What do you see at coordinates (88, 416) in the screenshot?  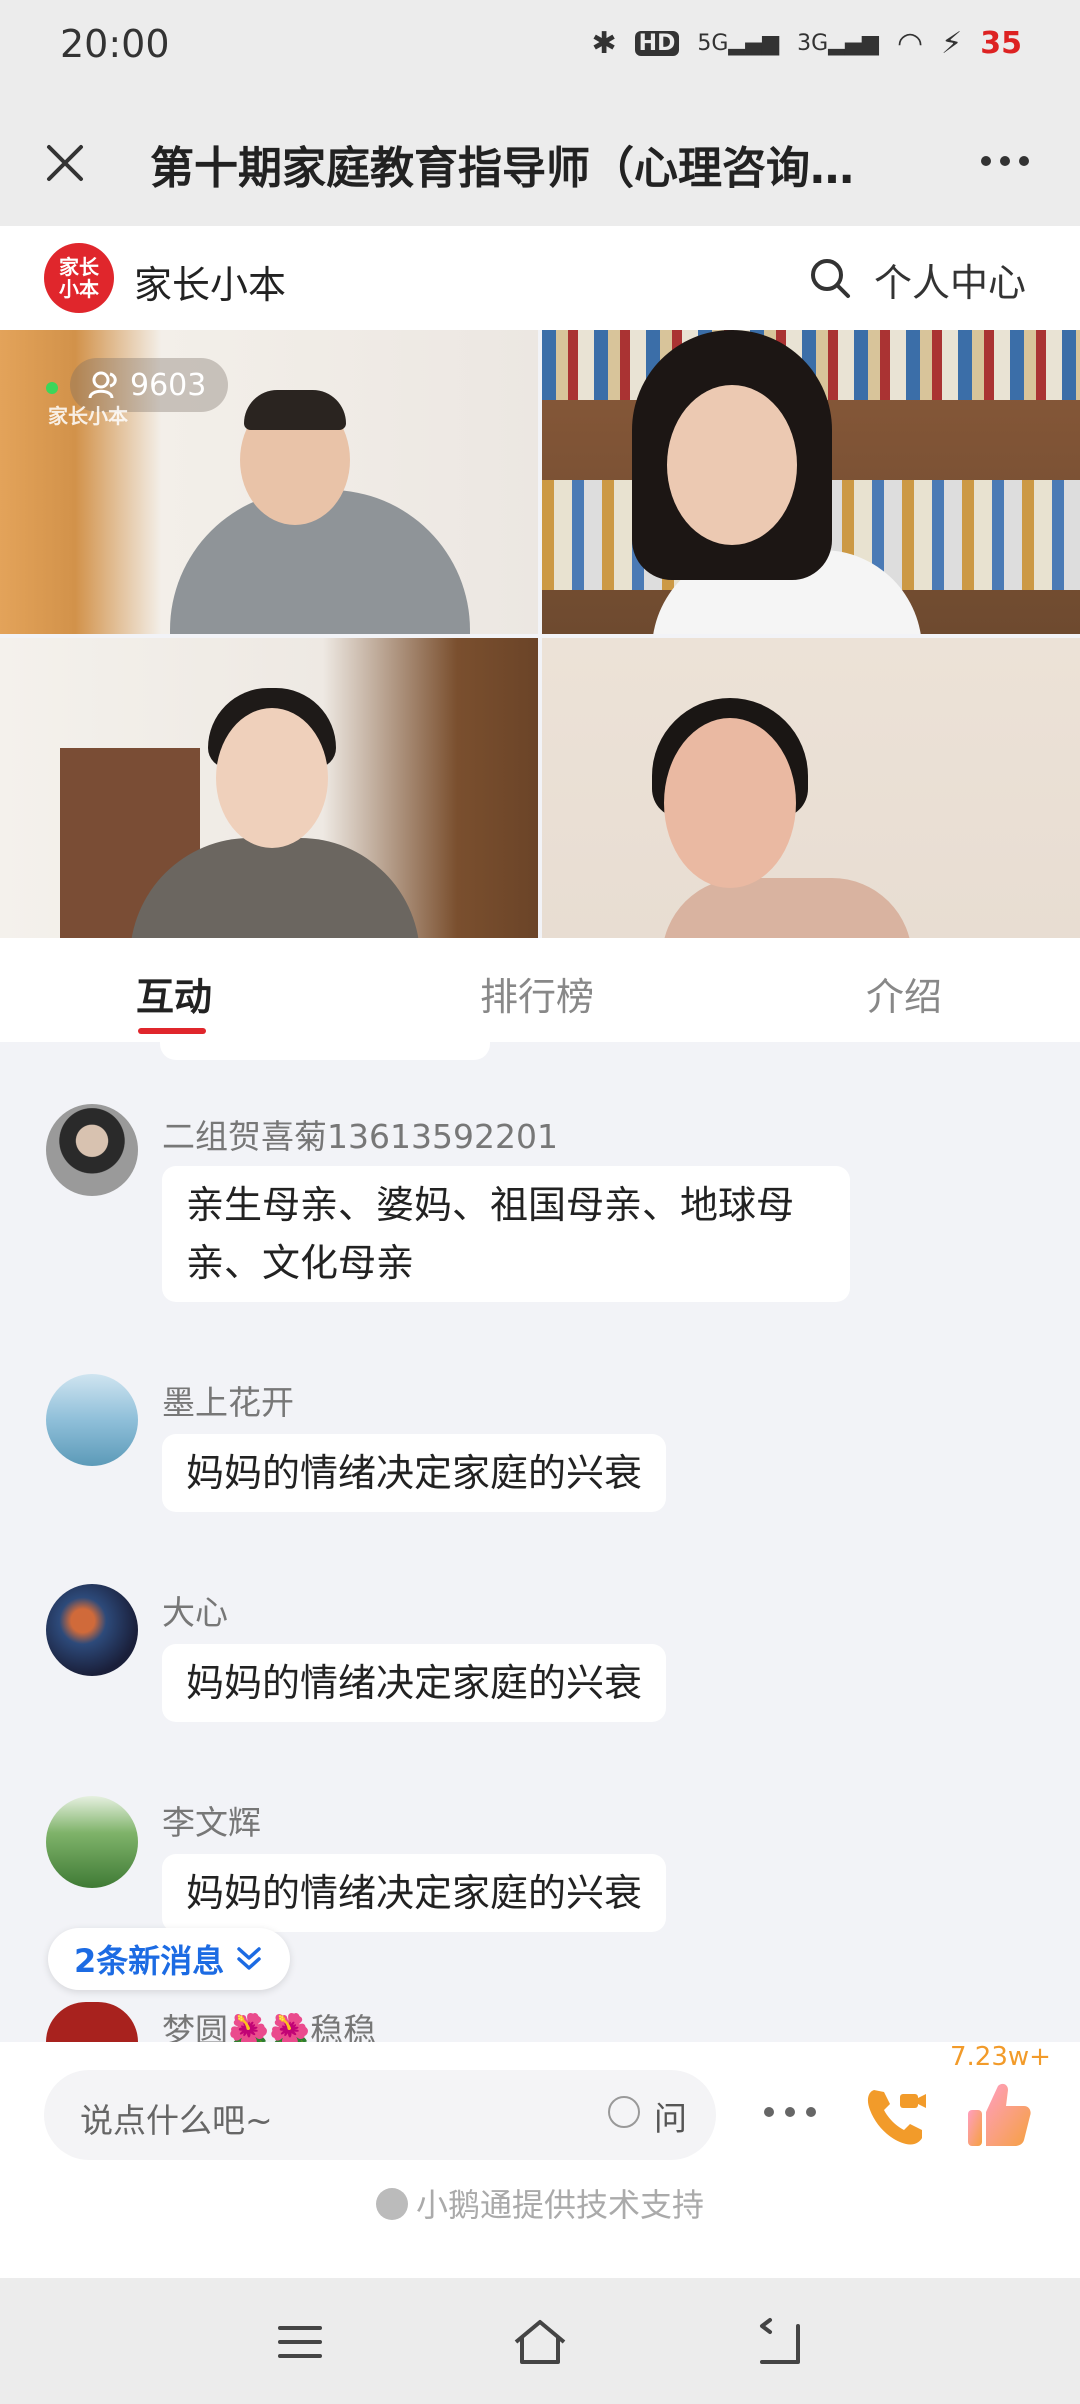 I see `live-watermark: 家长小本` at bounding box center [88, 416].